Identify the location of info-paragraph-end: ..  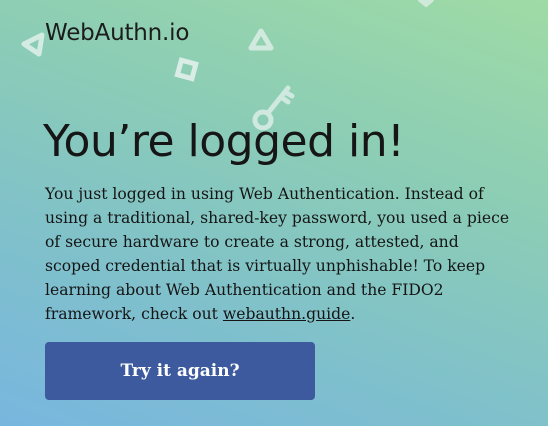
(353, 314).